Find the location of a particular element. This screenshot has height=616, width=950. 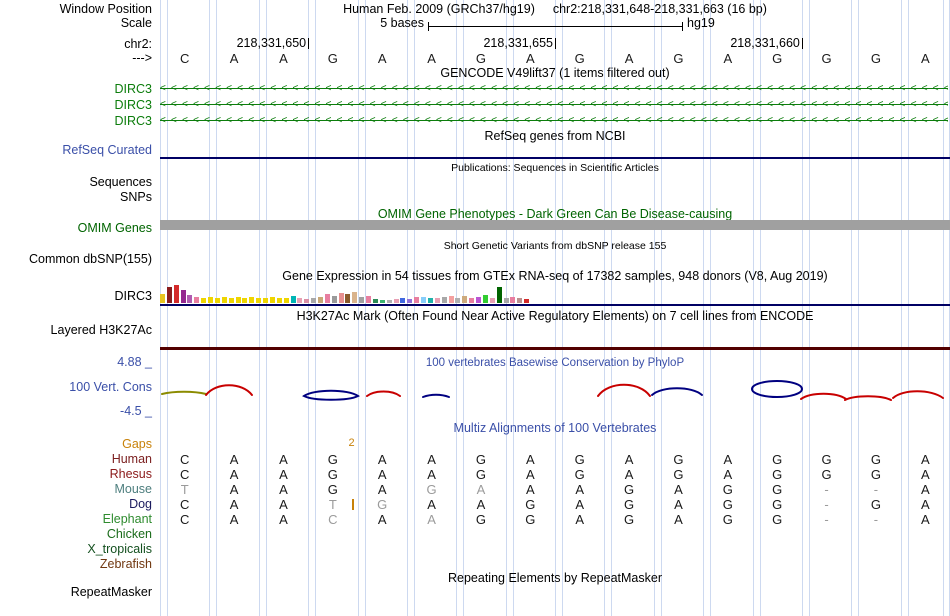

alignment-row-chicken is located at coordinates (555, 534).